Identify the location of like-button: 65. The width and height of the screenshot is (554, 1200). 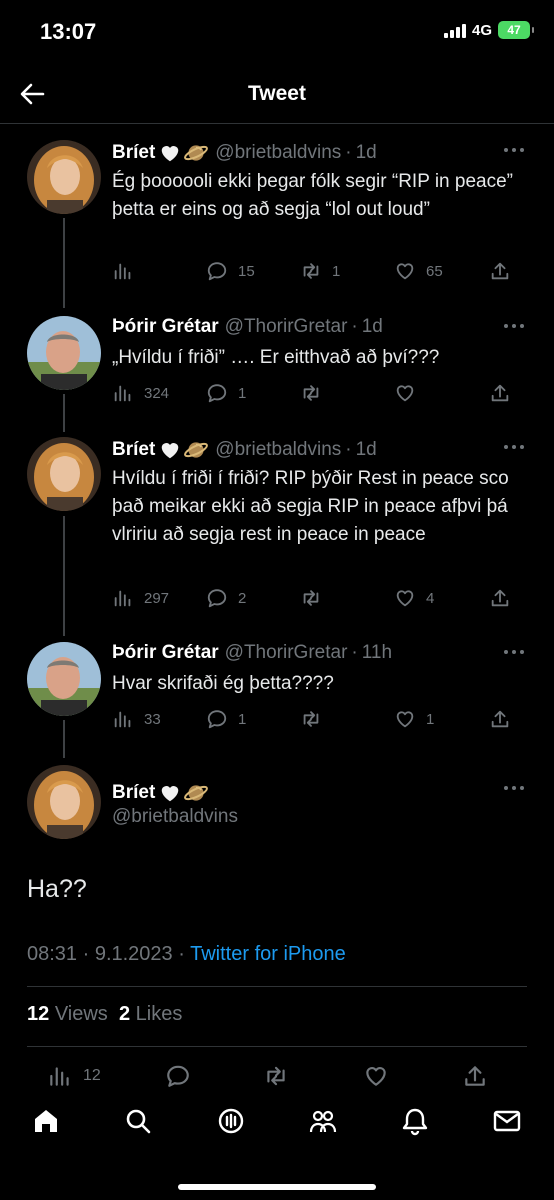
(418, 271).